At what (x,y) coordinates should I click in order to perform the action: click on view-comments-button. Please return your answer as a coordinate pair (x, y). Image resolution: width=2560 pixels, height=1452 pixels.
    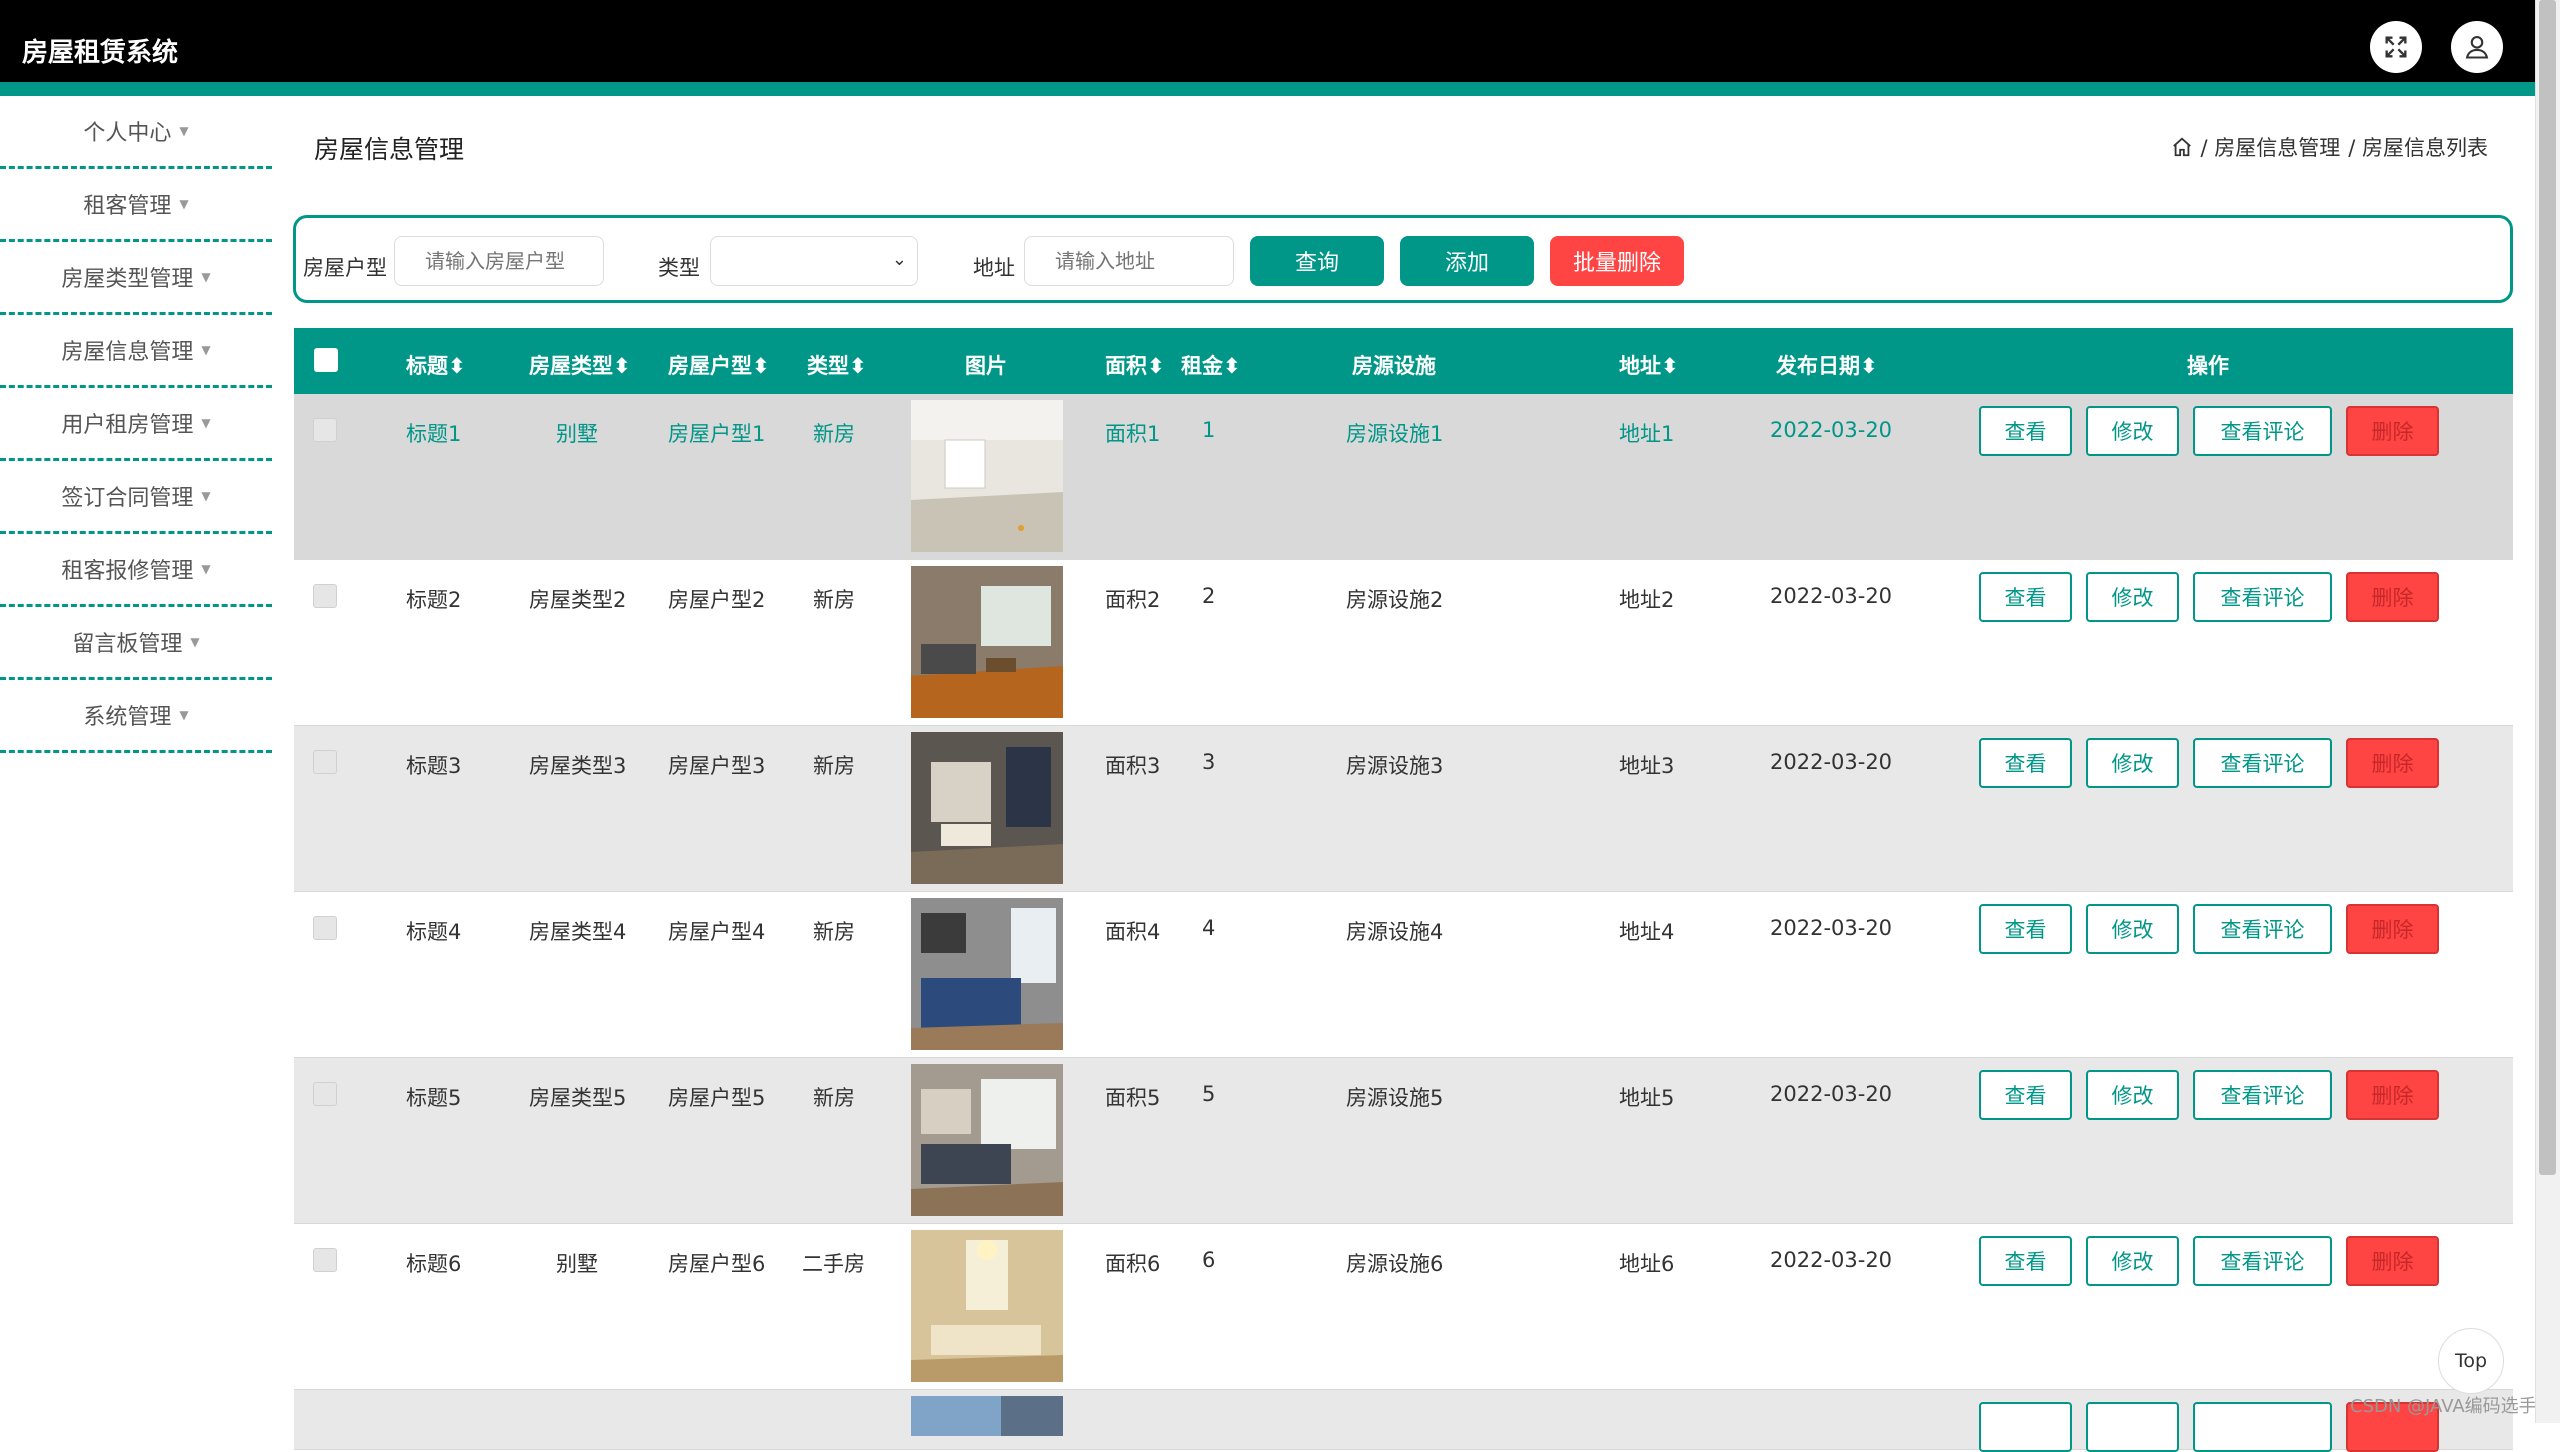
    Looking at the image, I should click on (2262, 1427).